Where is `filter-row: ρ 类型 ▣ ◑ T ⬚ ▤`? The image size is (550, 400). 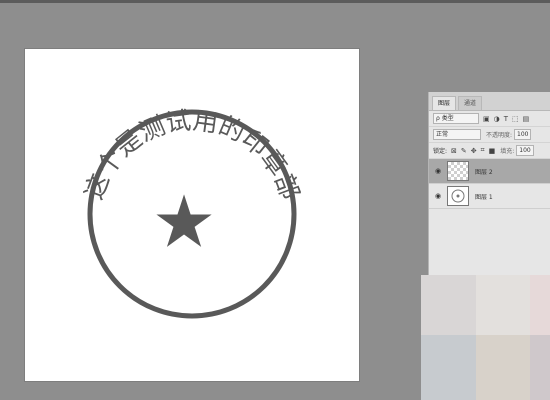
filter-row: ρ 类型 ▣ ◑ T ⬚ ▤ is located at coordinates (489, 119).